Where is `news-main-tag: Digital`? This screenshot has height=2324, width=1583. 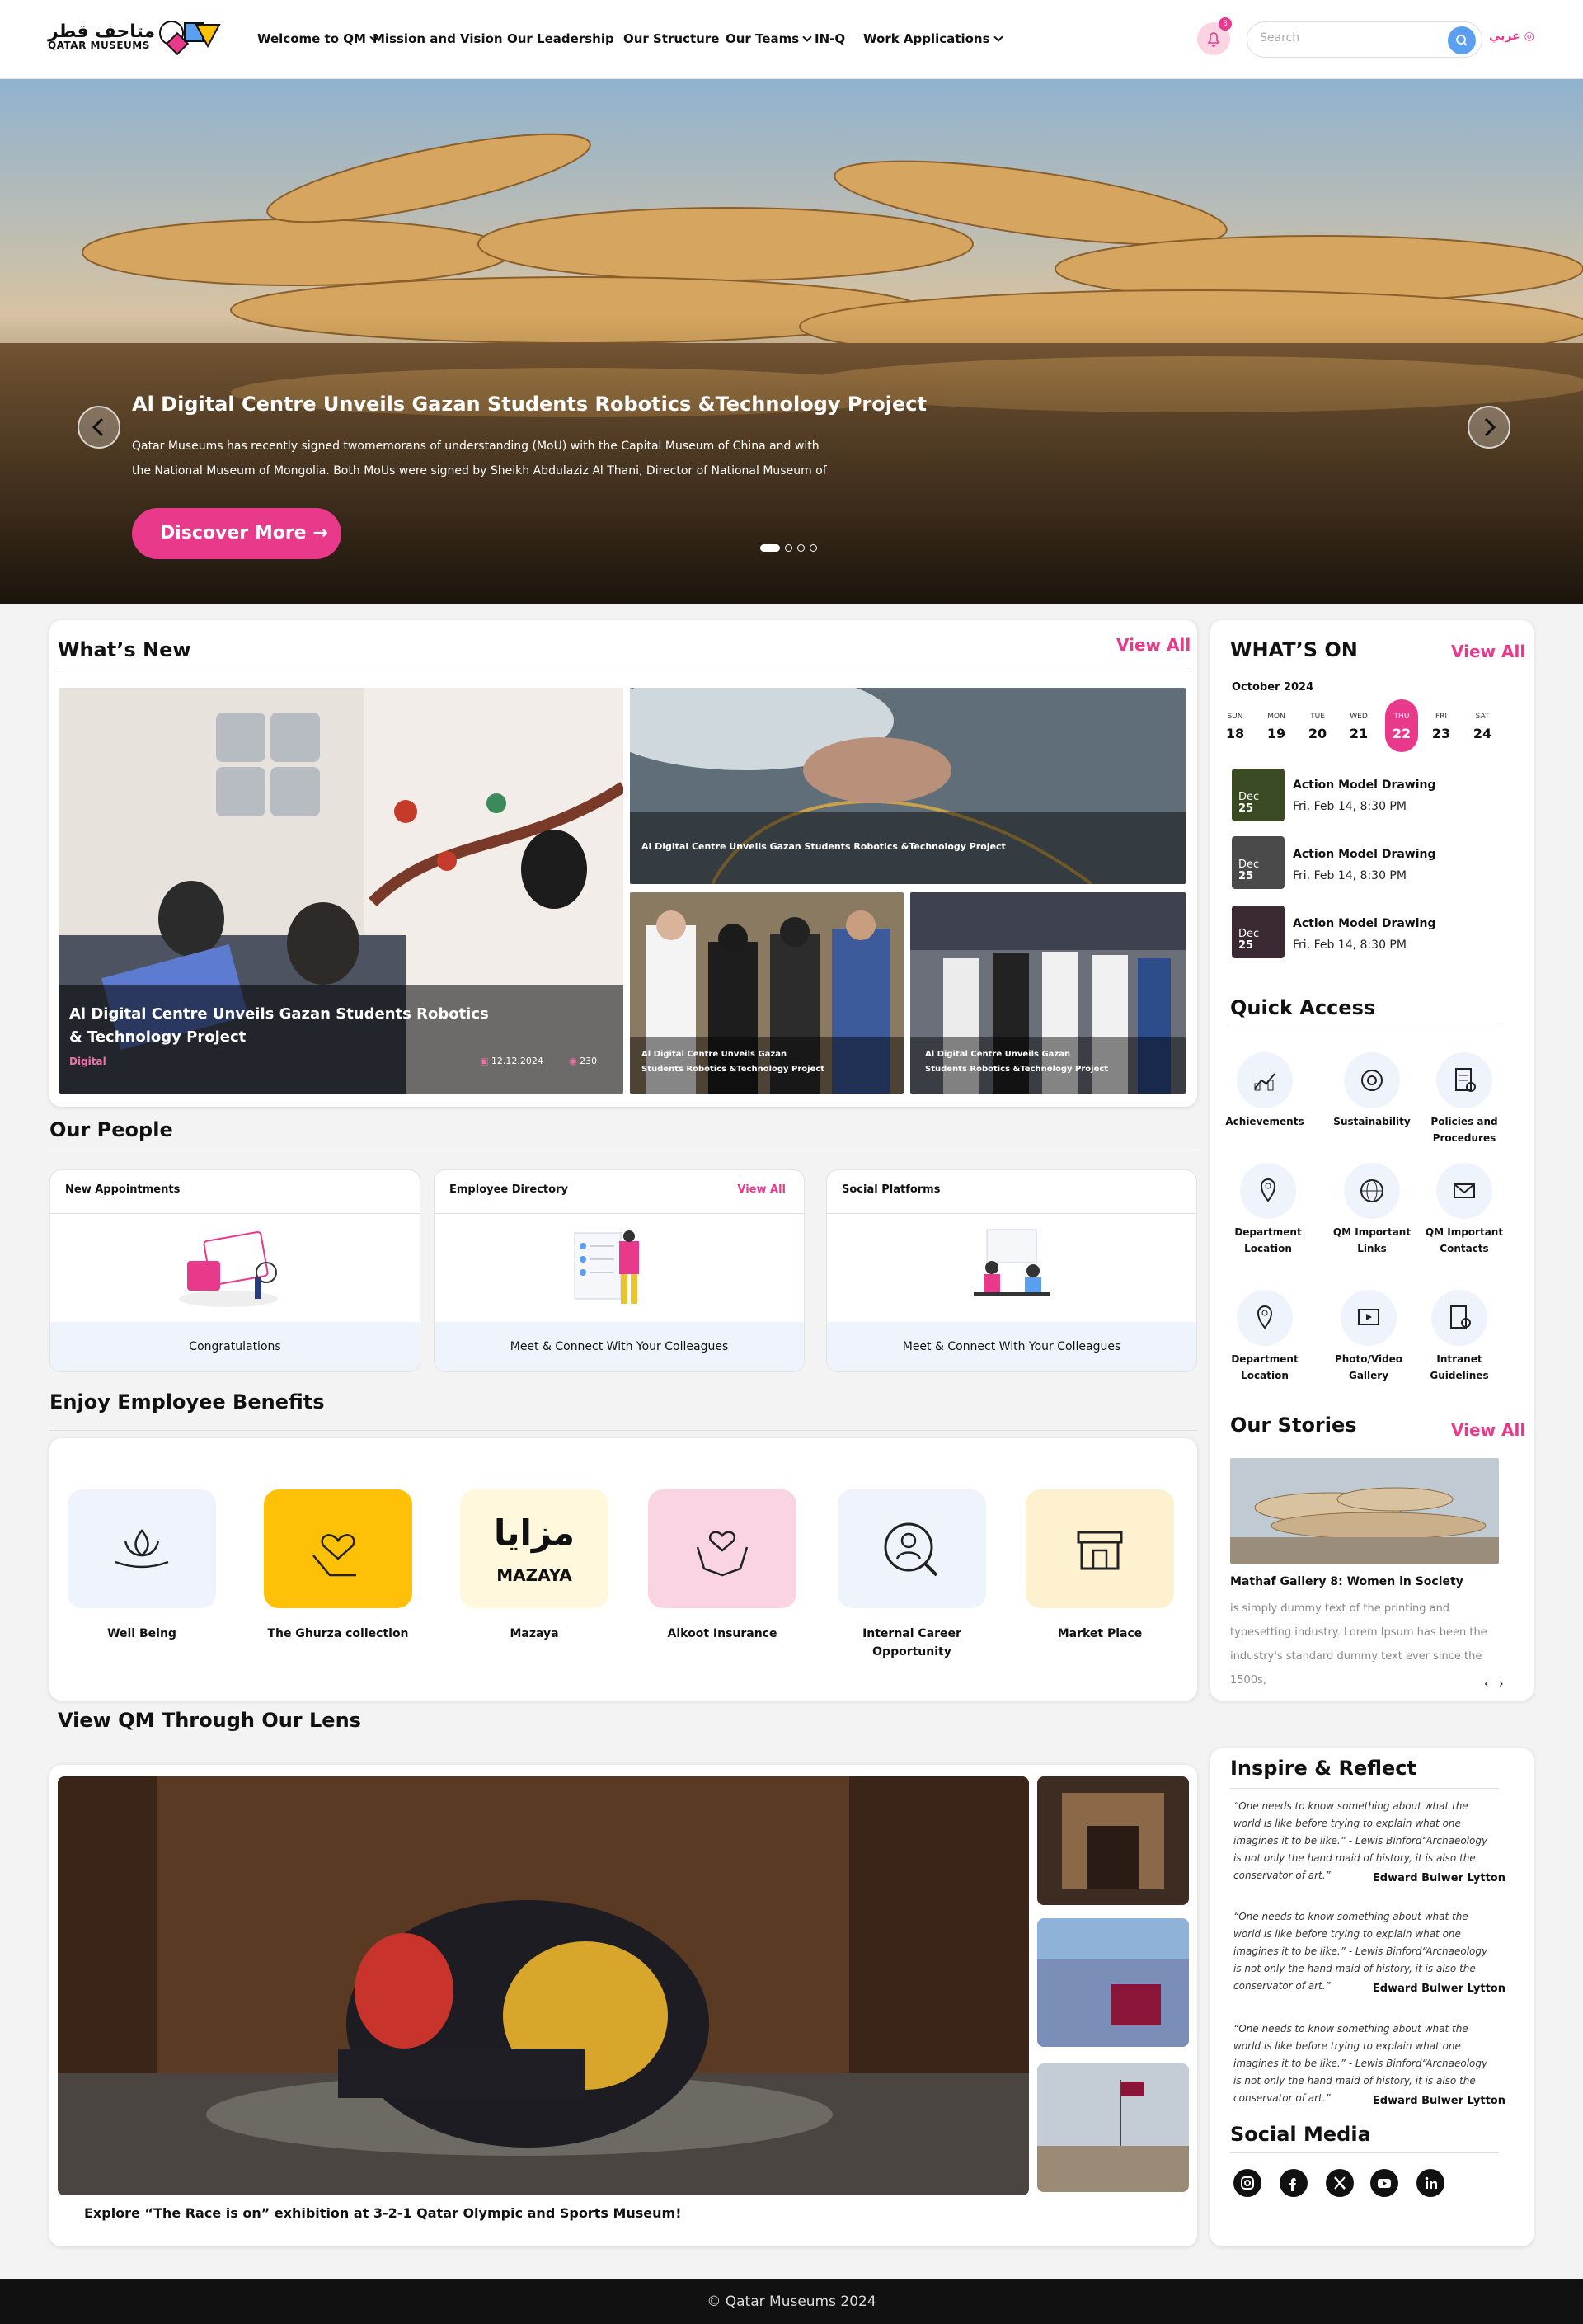
news-main-tag: Digital is located at coordinates (87, 1061).